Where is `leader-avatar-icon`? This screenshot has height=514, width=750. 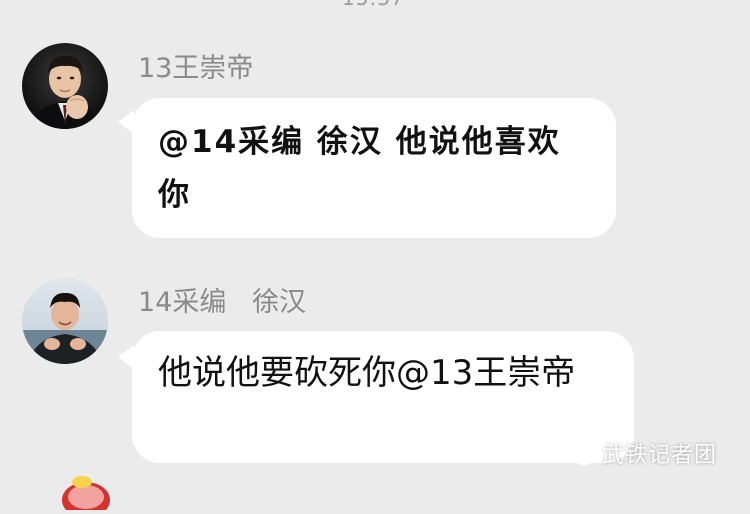 leader-avatar-icon is located at coordinates (65, 321).